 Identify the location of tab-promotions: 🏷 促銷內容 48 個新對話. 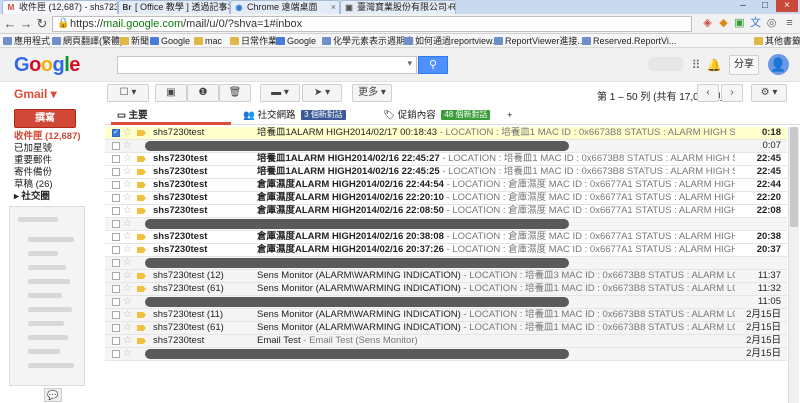
(443, 116).